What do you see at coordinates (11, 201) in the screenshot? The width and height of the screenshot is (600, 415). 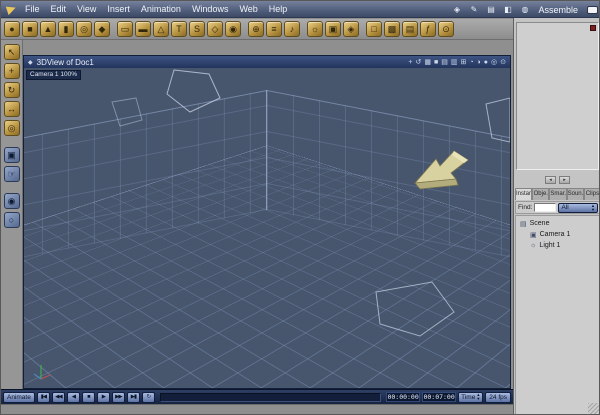 I see `eye-tool-icon: ◉` at bounding box center [11, 201].